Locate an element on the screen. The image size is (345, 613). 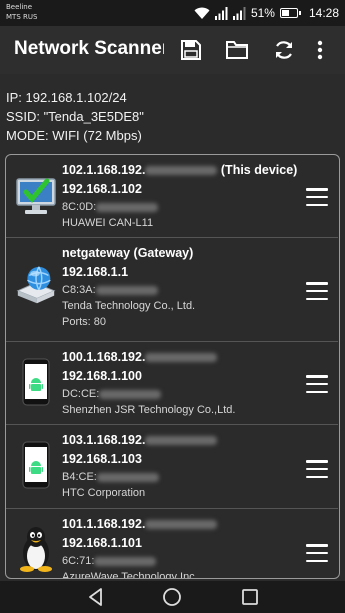
device-ip: 192.168.1.102 is located at coordinates (102, 189).